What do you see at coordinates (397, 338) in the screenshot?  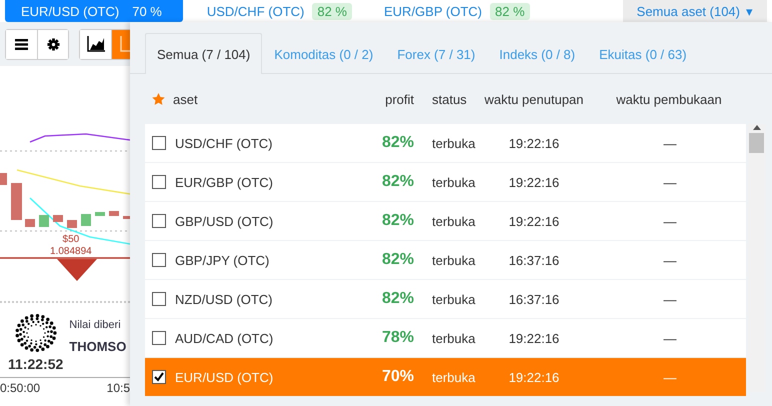 I see `profit-value: 78%` at bounding box center [397, 338].